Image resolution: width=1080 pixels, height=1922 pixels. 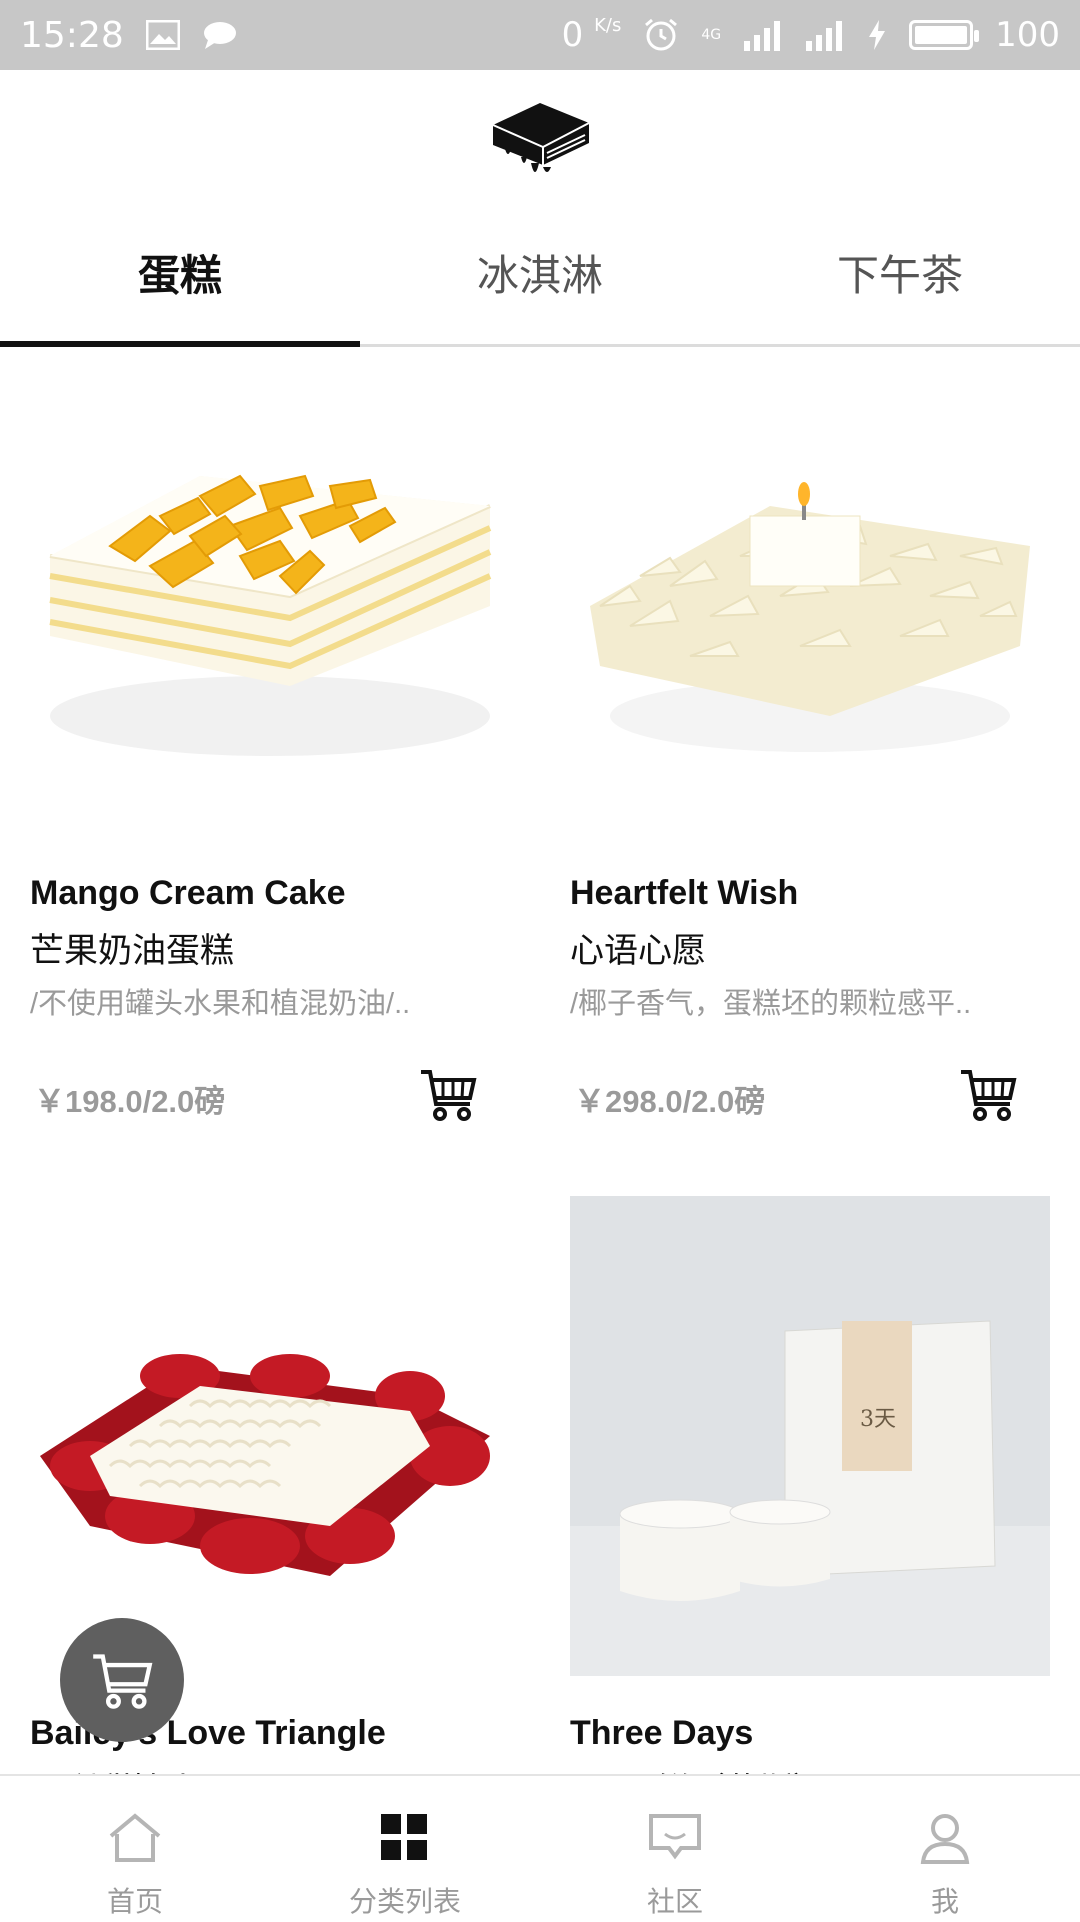 I want to click on status-time: 15:28, so click(x=72, y=35).